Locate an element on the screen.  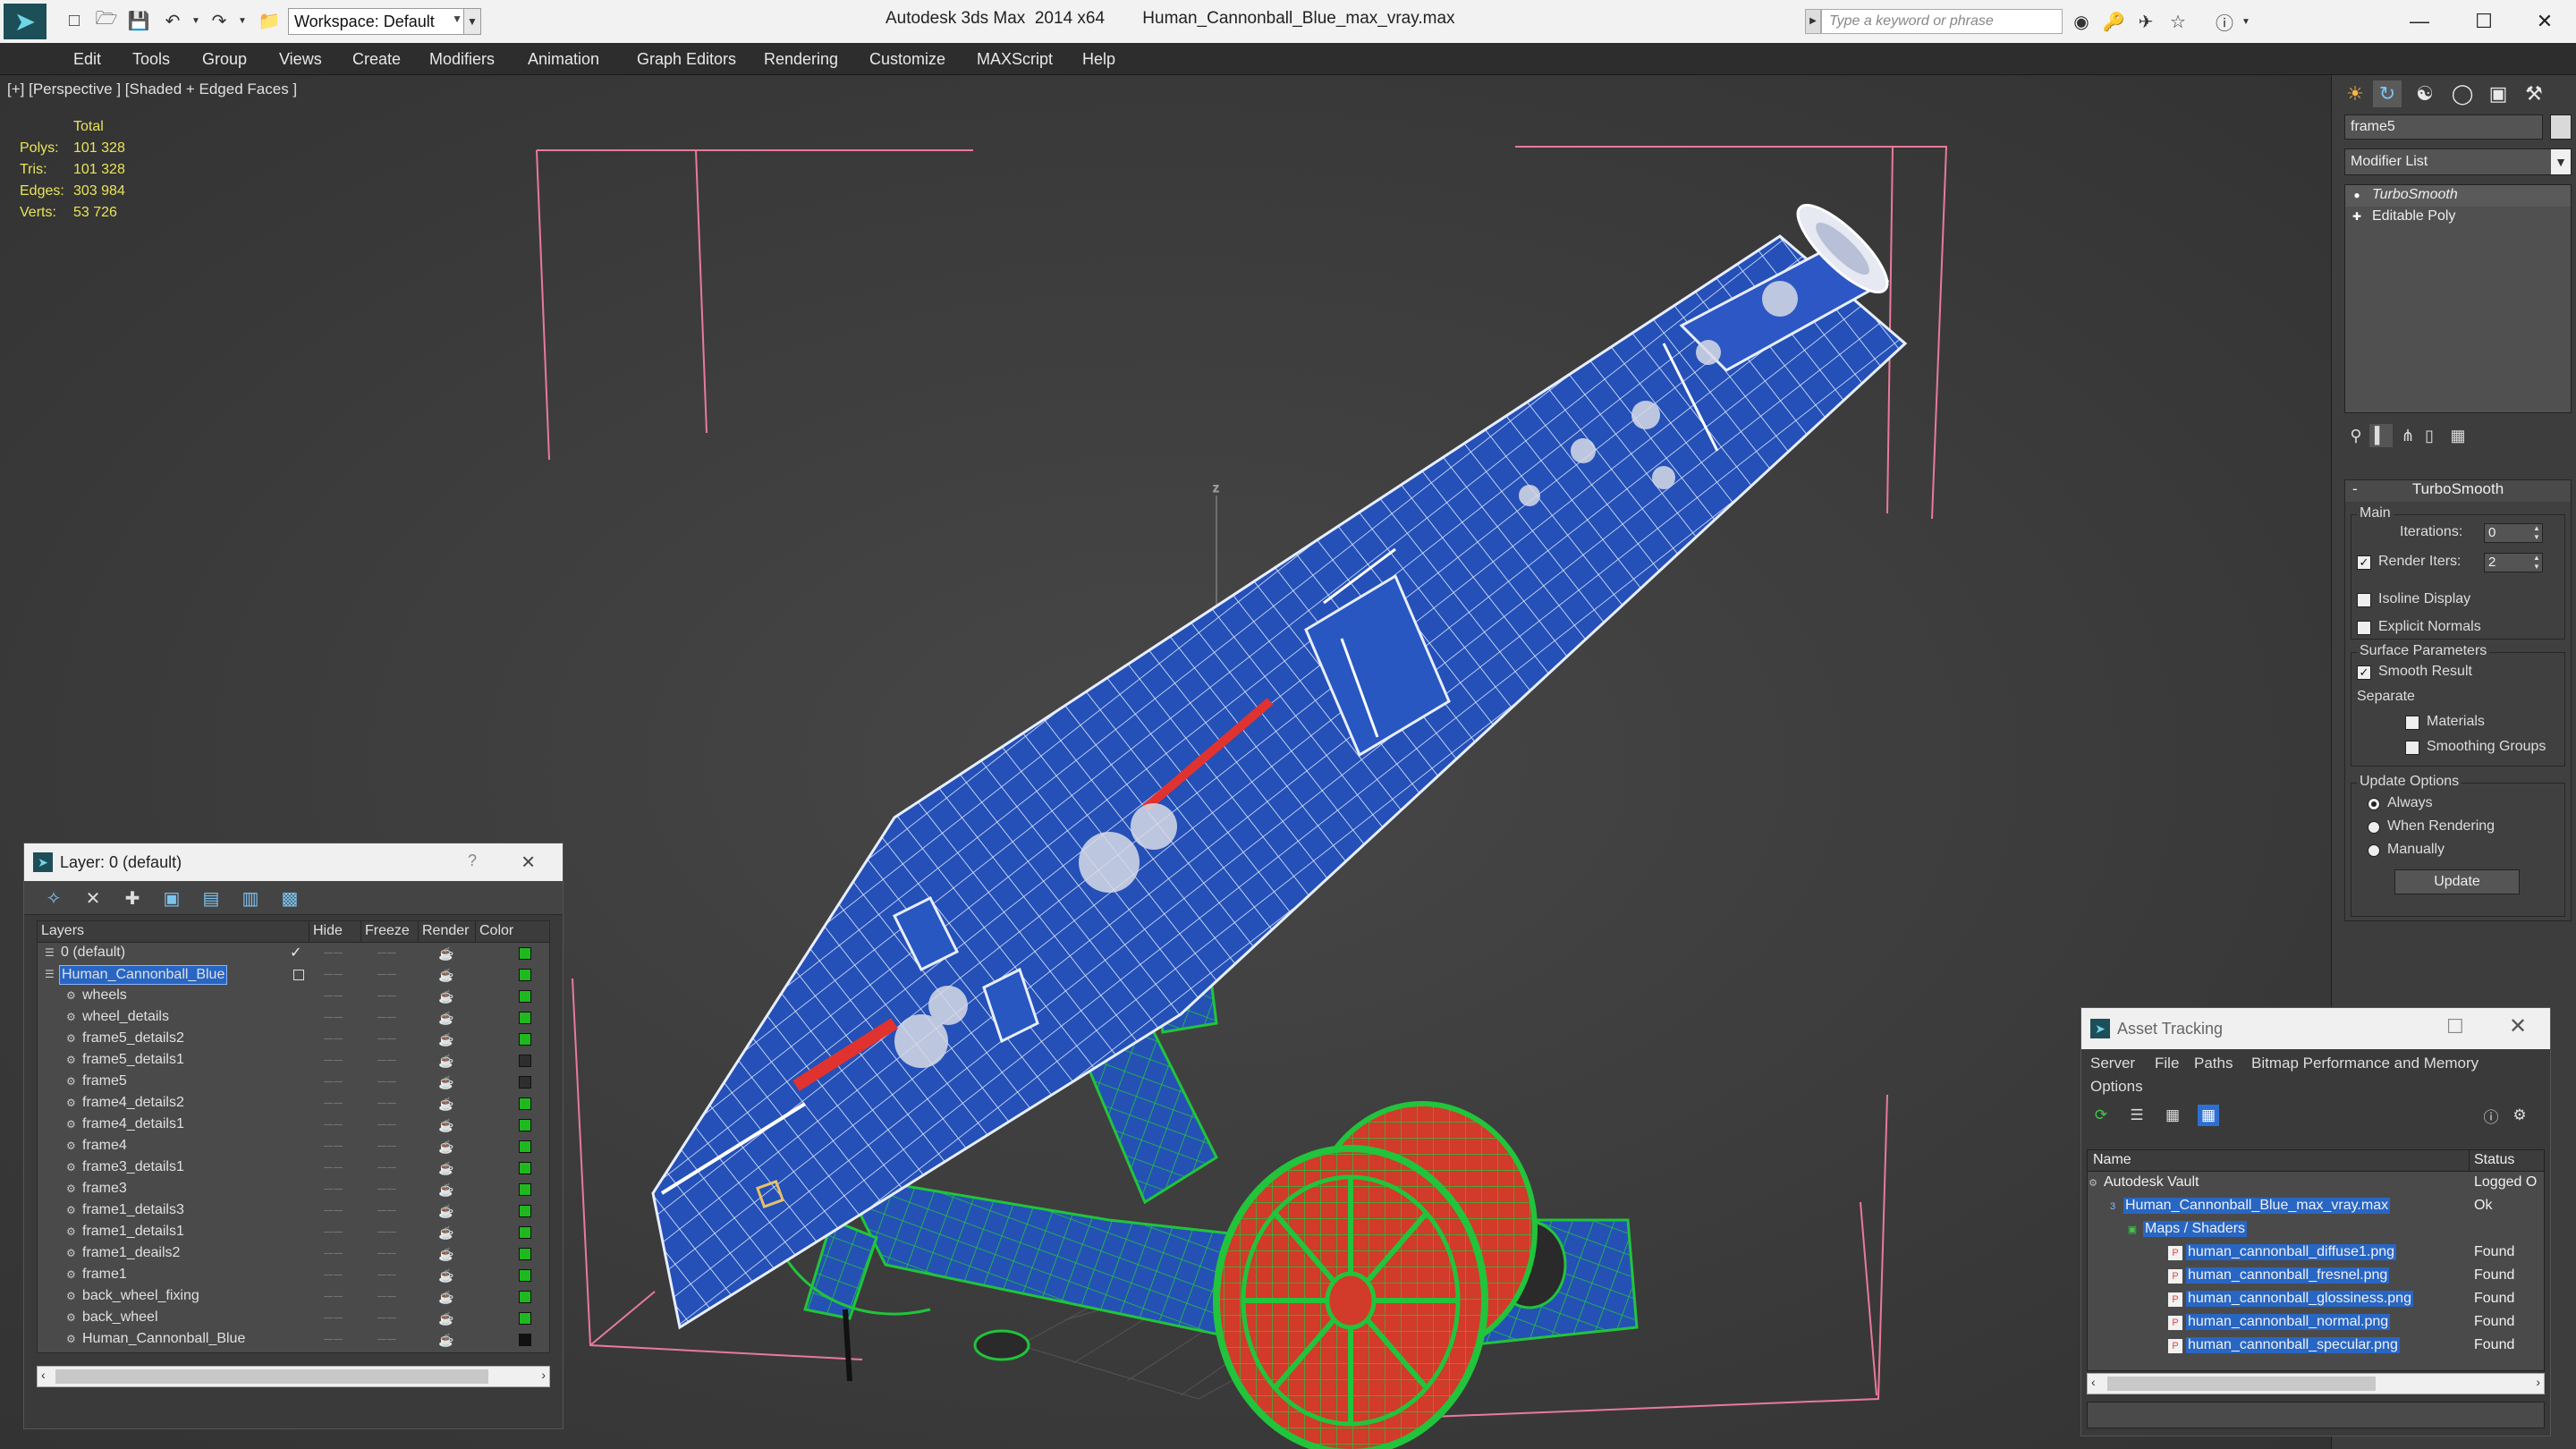
customize-quick-access-button: ▼ is located at coordinates (472, 21).